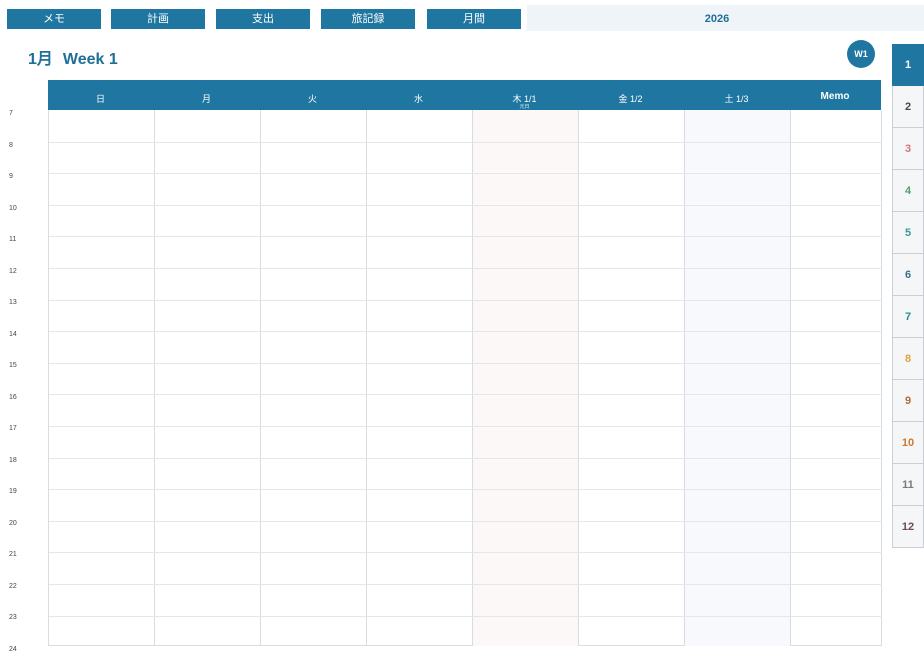 The height and width of the screenshot is (660, 924). What do you see at coordinates (13, 491) in the screenshot?
I see `hour-label: 19` at bounding box center [13, 491].